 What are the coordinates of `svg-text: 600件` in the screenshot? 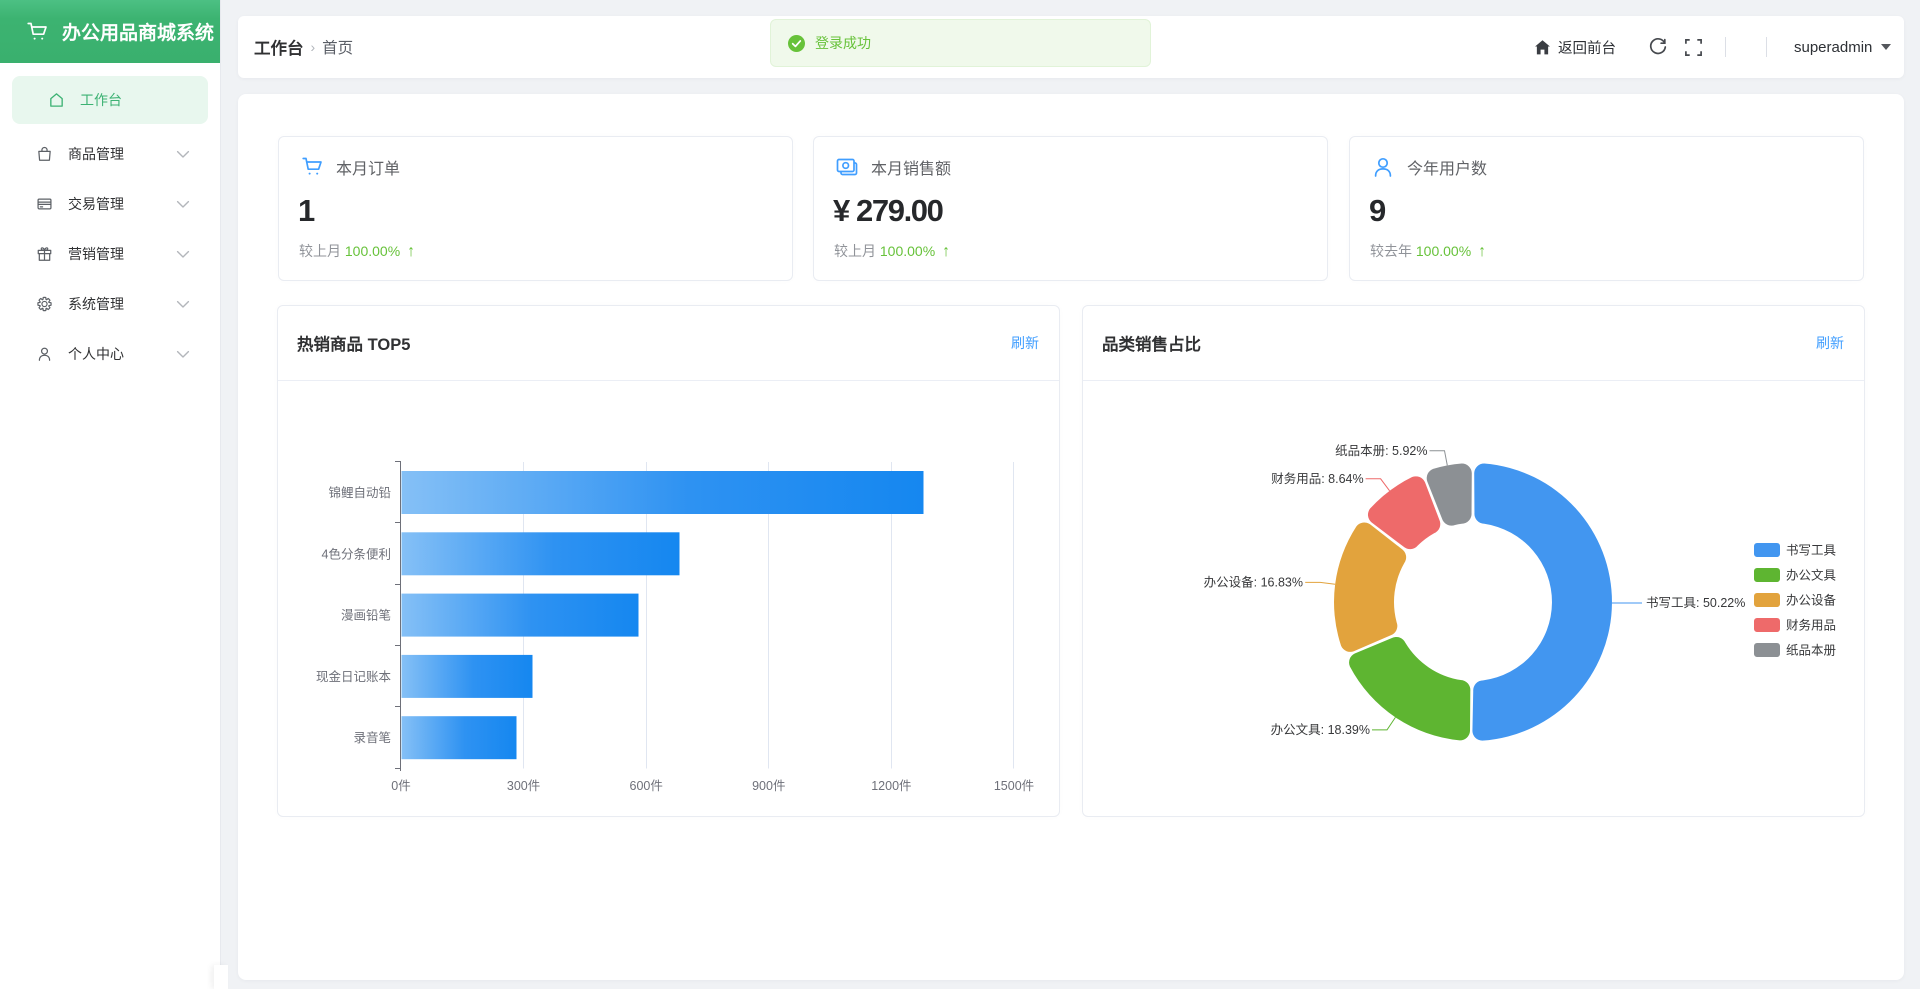 It's located at (646, 786).